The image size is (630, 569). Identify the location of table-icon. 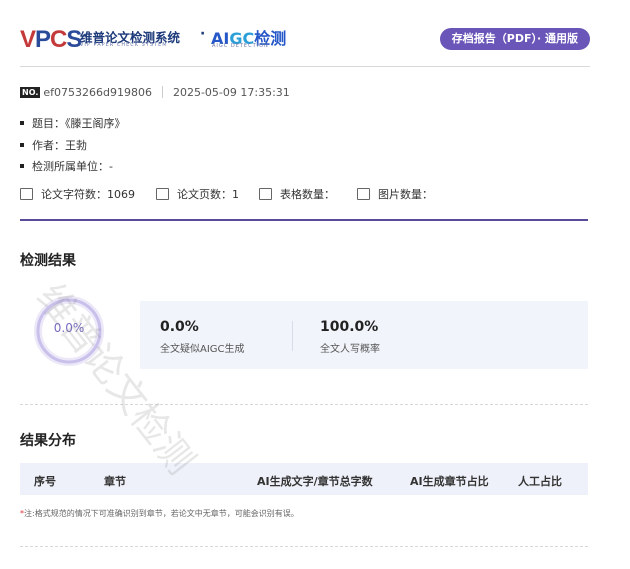
(265, 194).